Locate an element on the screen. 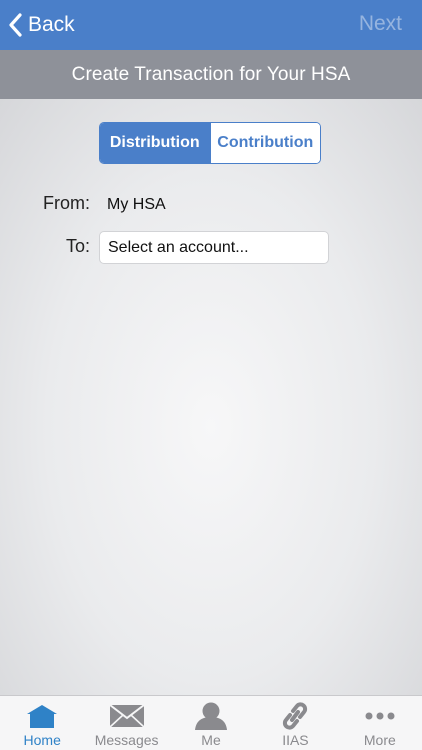 Image resolution: width=422 pixels, height=750 pixels. tab-iias-label: IIAS is located at coordinates (295, 740).